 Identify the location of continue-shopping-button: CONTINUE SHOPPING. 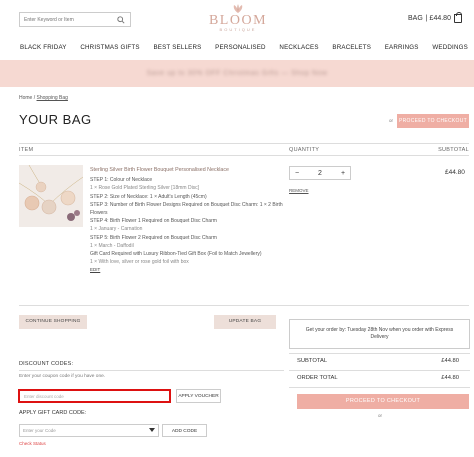
(53, 322).